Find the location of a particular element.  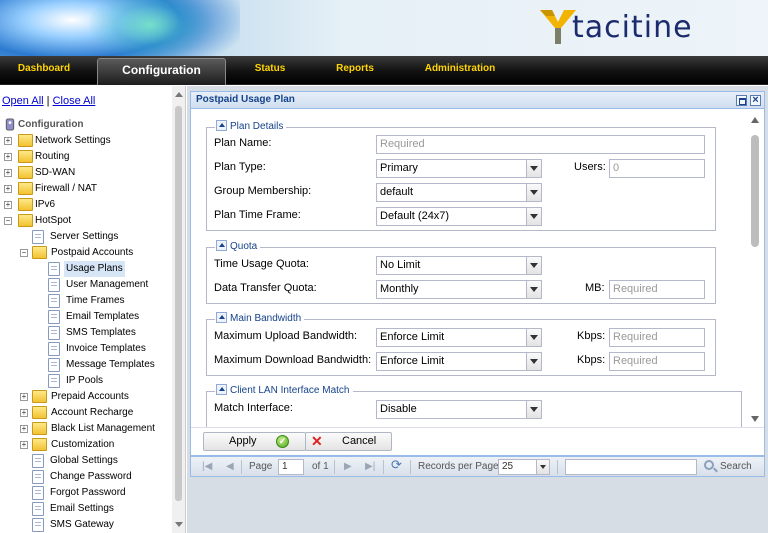

time-usage-quota-select: No Limit is located at coordinates (459, 265).